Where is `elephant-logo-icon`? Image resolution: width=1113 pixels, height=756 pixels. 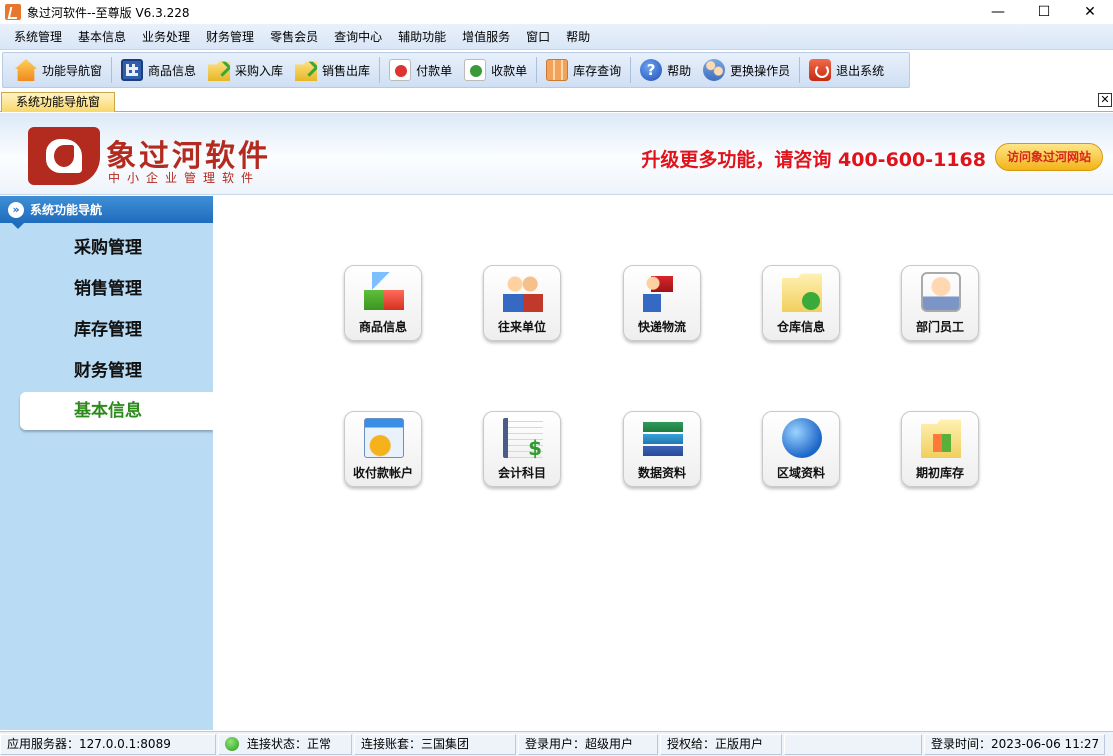
elephant-logo-icon is located at coordinates (64, 156).